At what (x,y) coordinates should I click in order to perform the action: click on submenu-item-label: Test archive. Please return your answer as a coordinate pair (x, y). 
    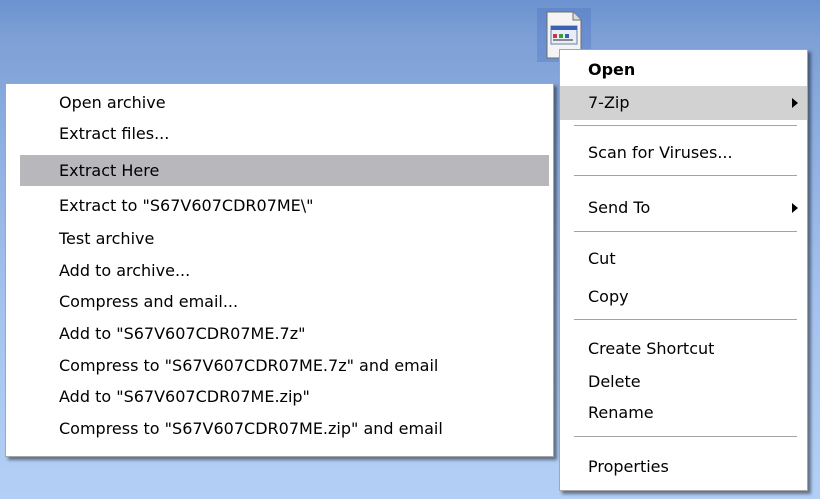
    Looking at the image, I should click on (107, 238).